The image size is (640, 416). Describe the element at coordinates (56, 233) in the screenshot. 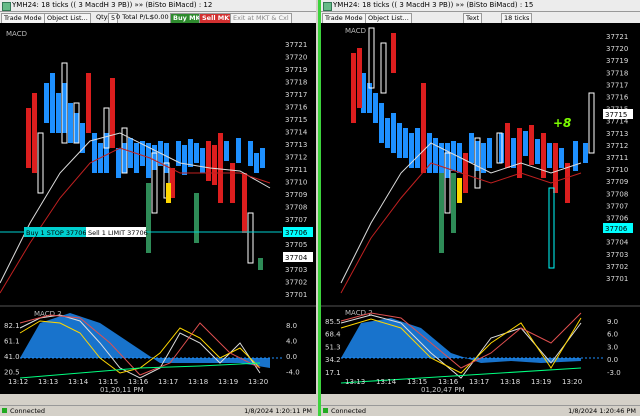

I see `buy-stop-order-label: Buy 1 STOP 37706` at that location.